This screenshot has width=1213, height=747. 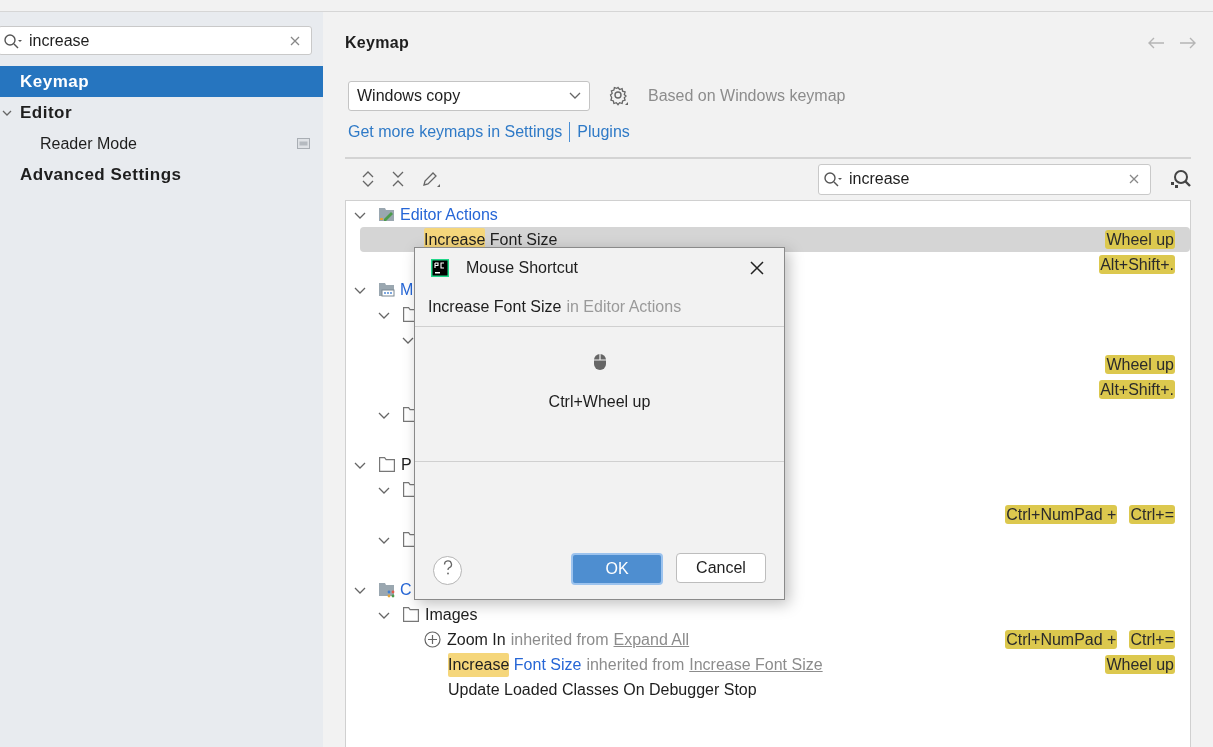 I want to click on close-icon, so click(x=757, y=268).